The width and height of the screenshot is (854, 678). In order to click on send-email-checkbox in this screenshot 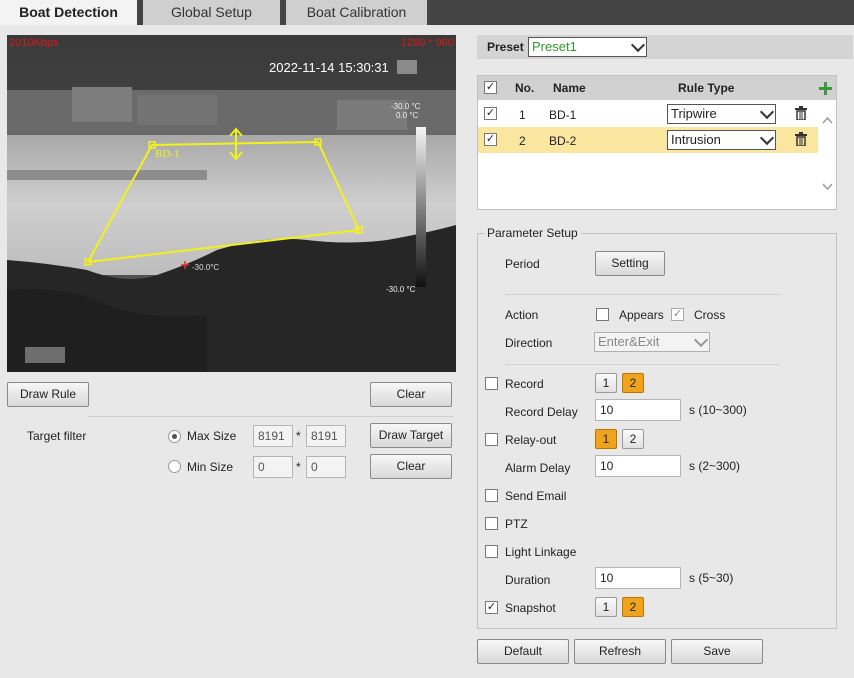, I will do `click(491, 495)`.